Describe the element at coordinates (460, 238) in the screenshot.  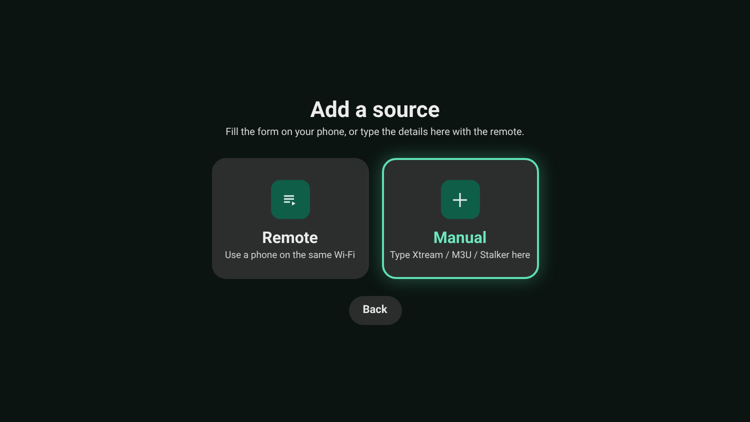
I see `option-title: Manual` at that location.